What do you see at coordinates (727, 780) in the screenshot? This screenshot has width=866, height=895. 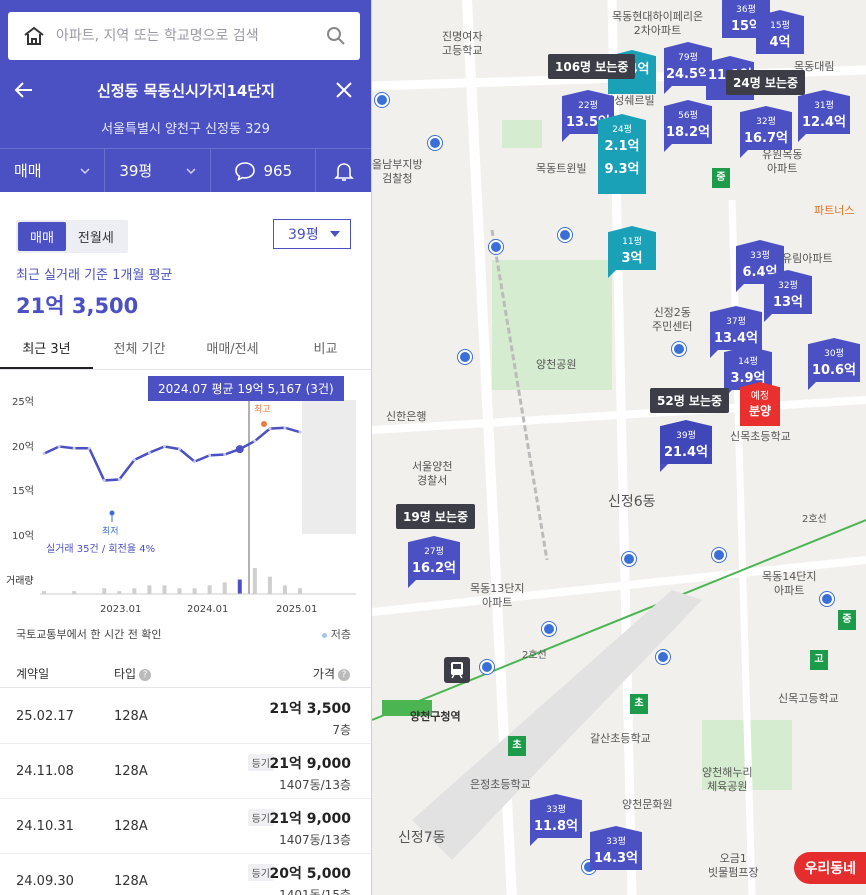 I see `label-haenuri-park: 양천해누리 체육공원` at bounding box center [727, 780].